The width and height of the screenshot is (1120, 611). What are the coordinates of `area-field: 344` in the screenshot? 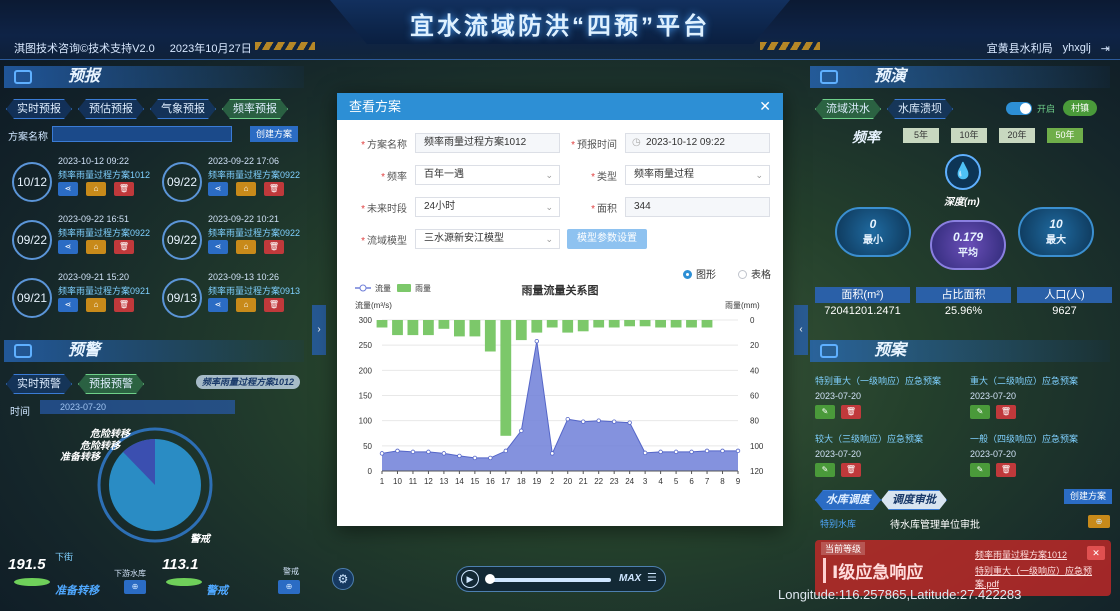 It's located at (697, 207).